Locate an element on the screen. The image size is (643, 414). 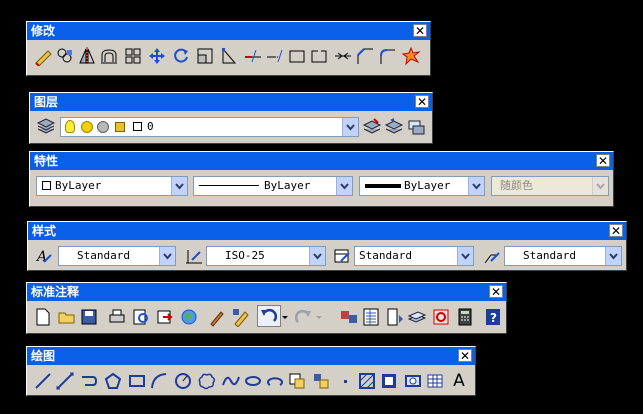
extend-icon is located at coordinates (275, 56).